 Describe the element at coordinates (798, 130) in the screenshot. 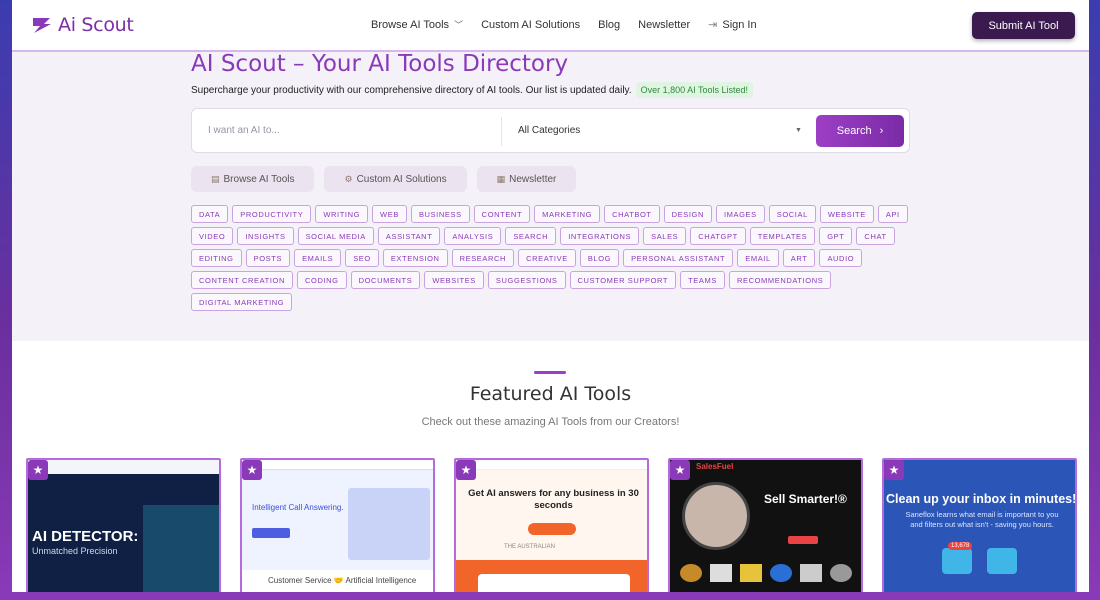

I see `caret-down-icon: ▼` at that location.